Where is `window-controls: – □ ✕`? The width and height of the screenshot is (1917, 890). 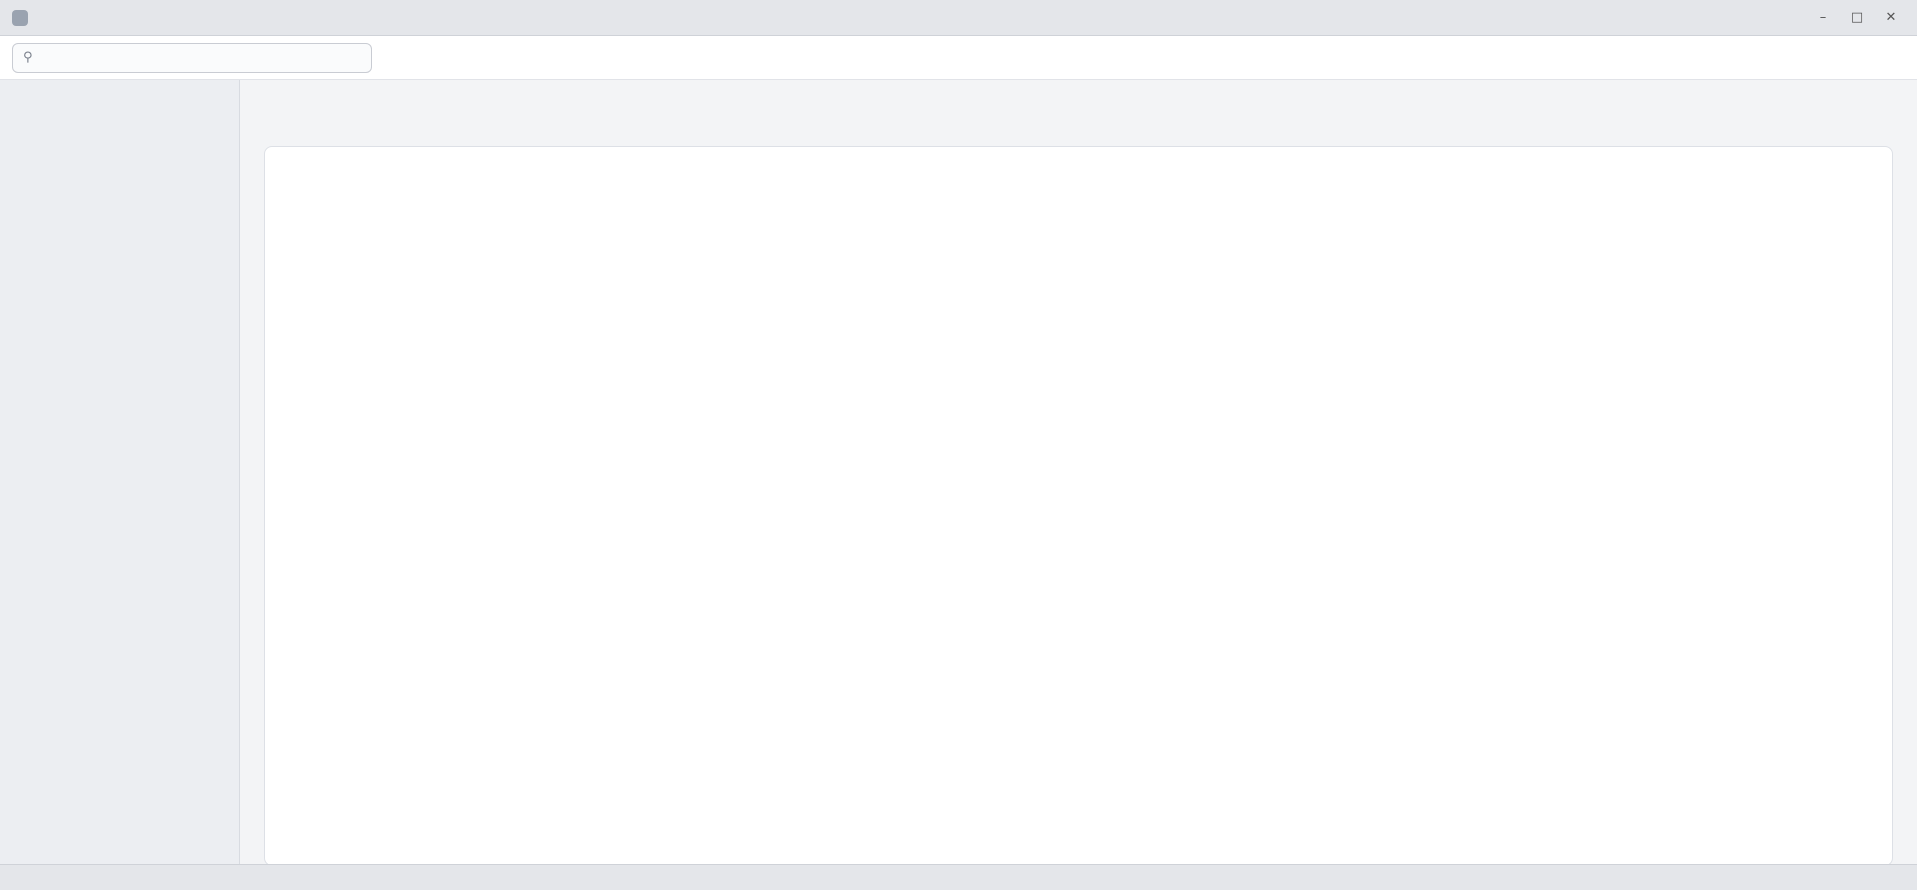
window-controls: – □ ✕ is located at coordinates (1857, 18).